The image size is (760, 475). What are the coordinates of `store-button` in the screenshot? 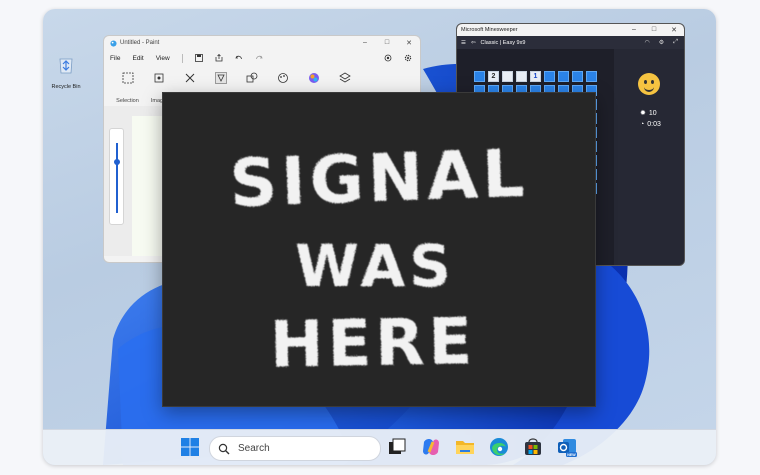 It's located at (533, 447).